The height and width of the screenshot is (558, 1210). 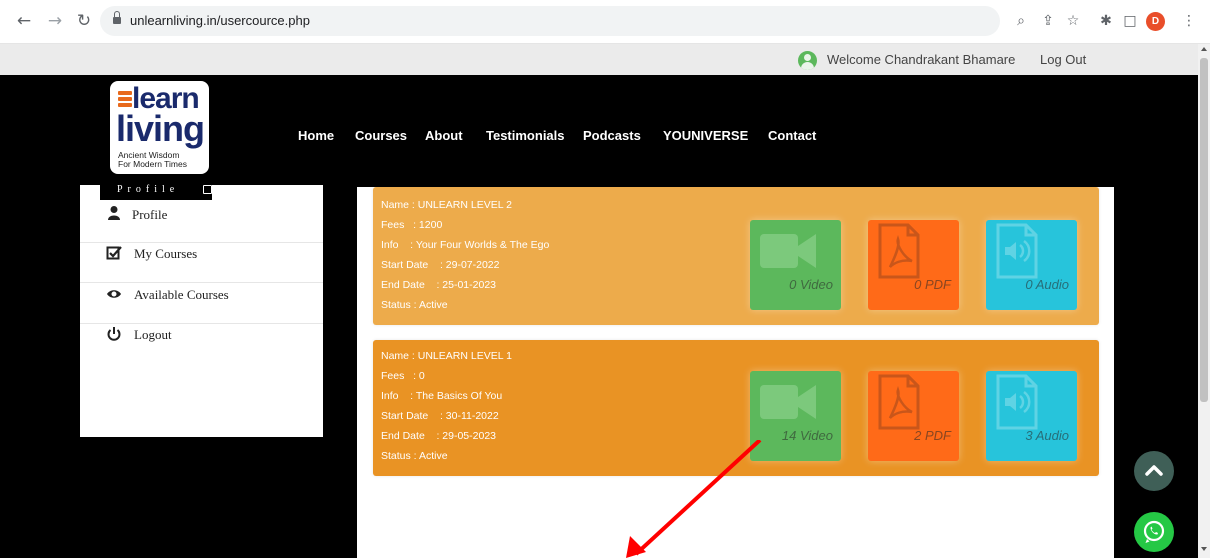 What do you see at coordinates (316, 135) in the screenshot?
I see `nav-home: Home` at bounding box center [316, 135].